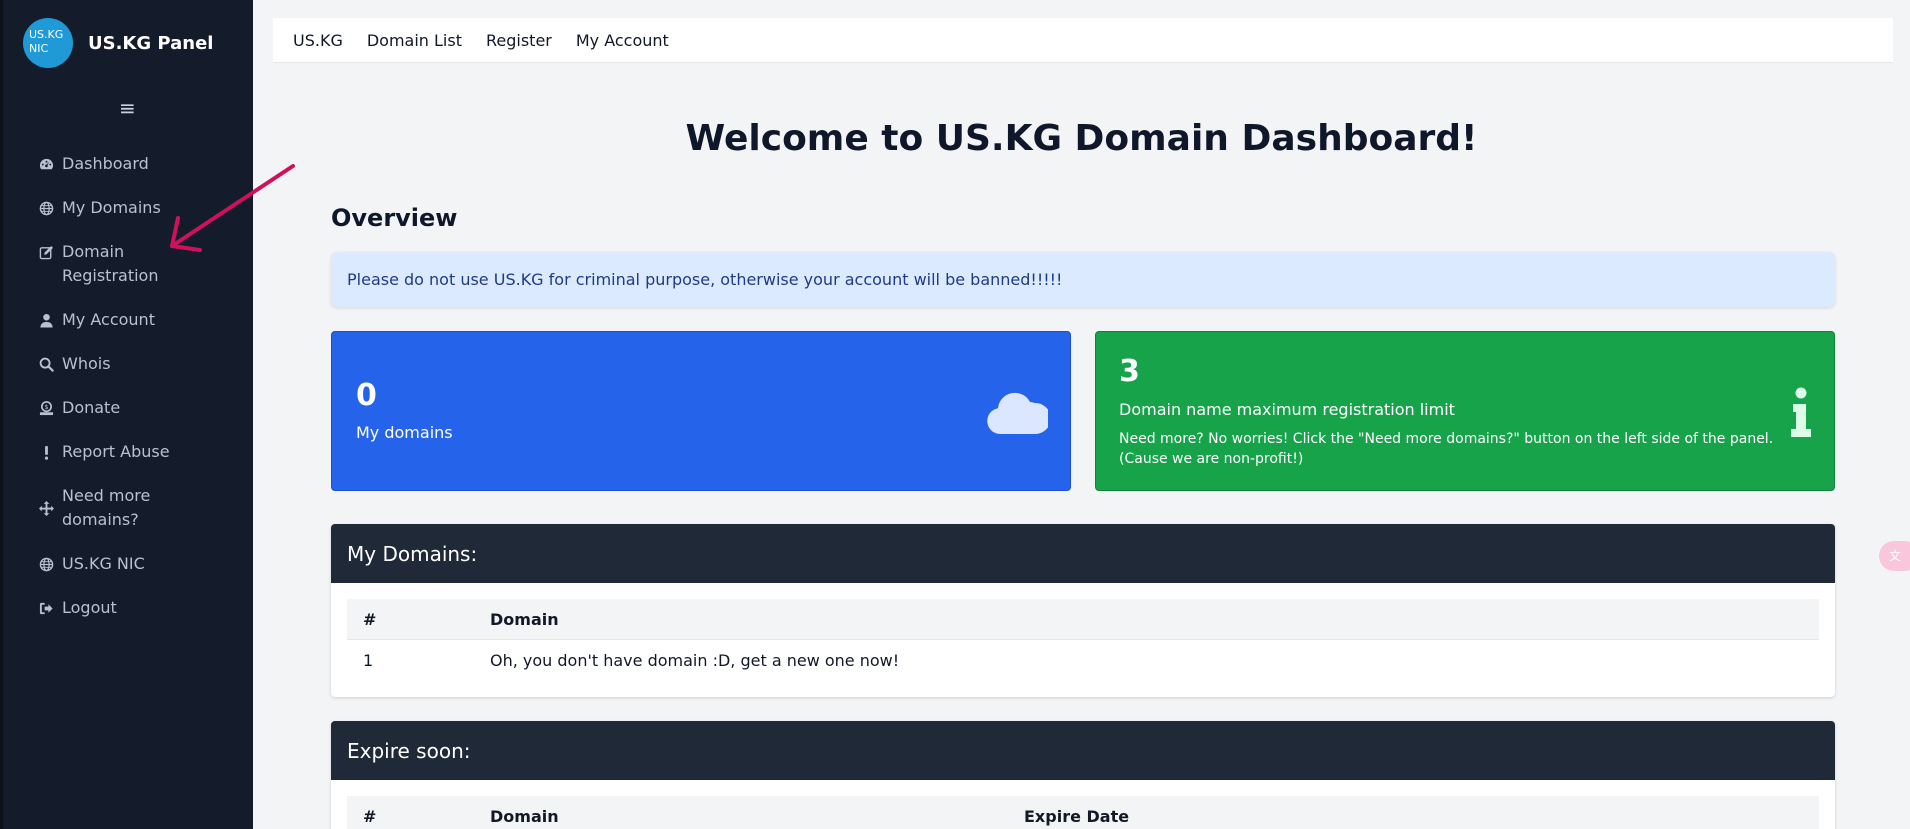  I want to click on limit-count: 3, so click(1129, 371).